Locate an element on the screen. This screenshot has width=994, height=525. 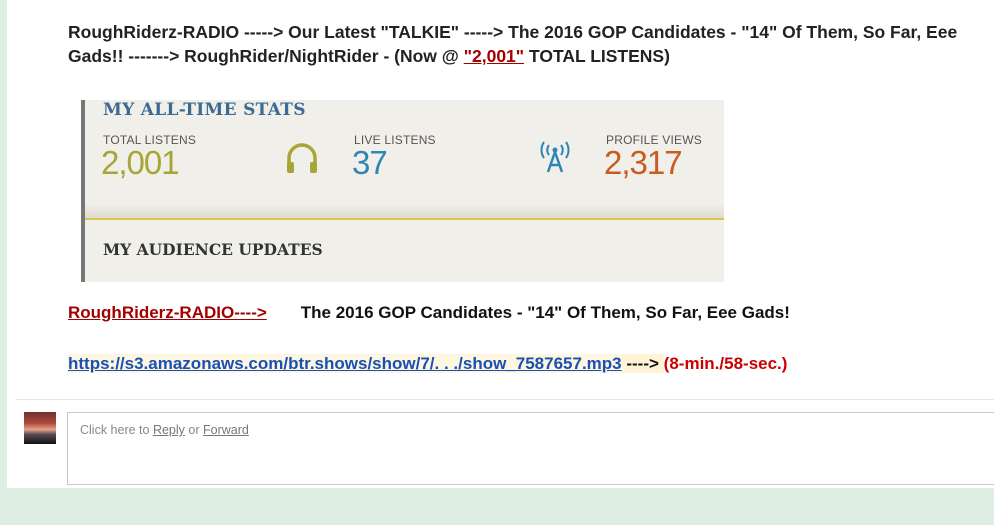
reply-prompt: Click here to Reply or Forward is located at coordinates (164, 430).